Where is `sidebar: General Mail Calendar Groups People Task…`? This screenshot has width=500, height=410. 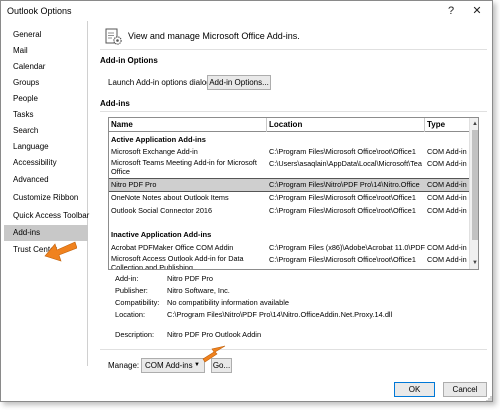 sidebar: General Mail Calendar Groups People Task… is located at coordinates (46, 193).